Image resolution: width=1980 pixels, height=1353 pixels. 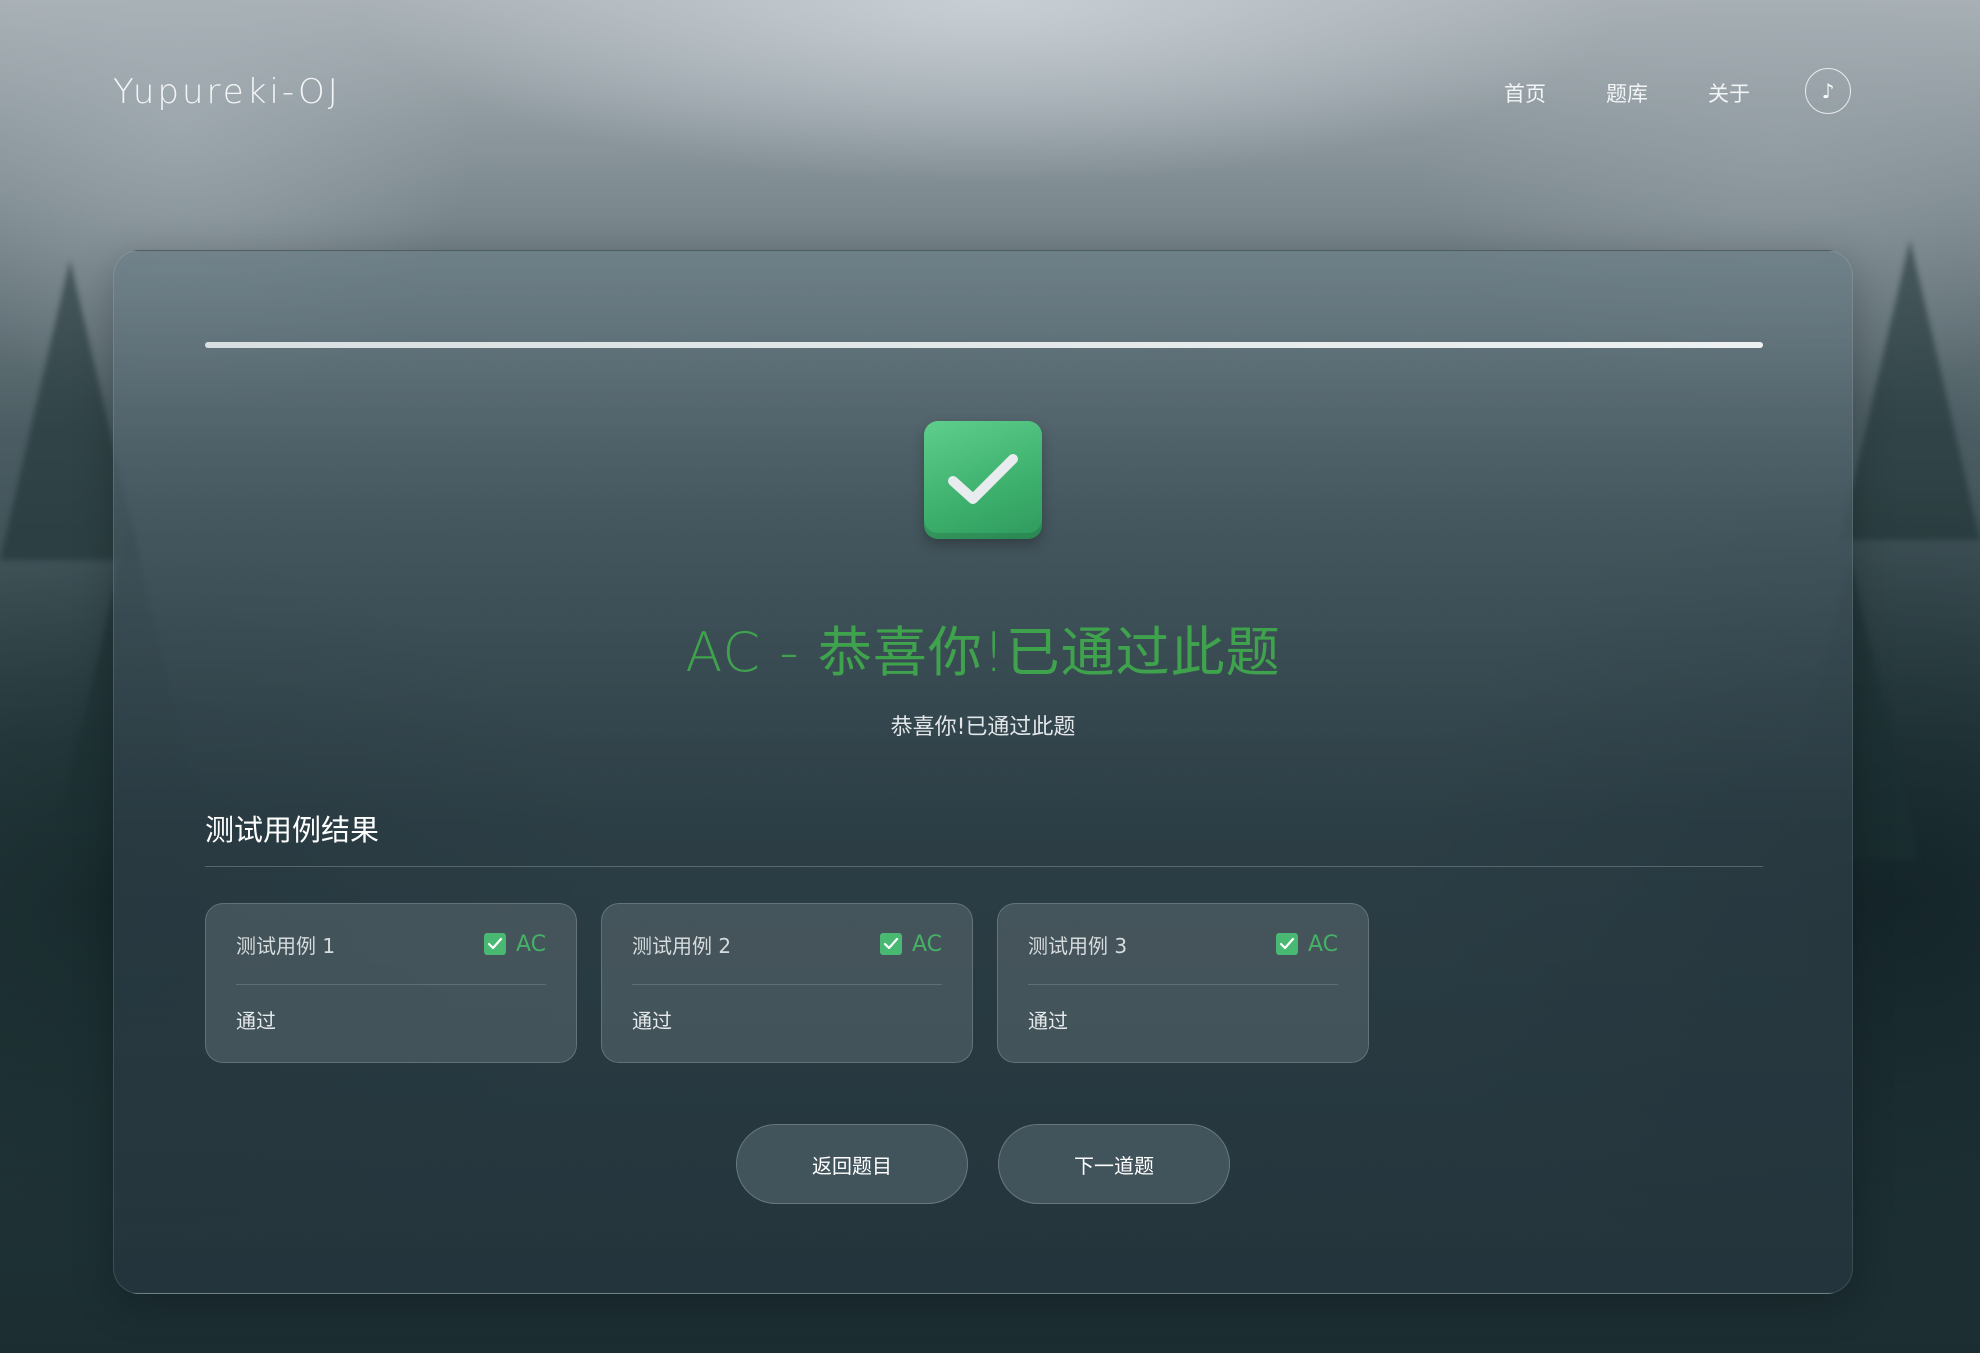 I want to click on progress-bar-fill, so click(x=984, y=345).